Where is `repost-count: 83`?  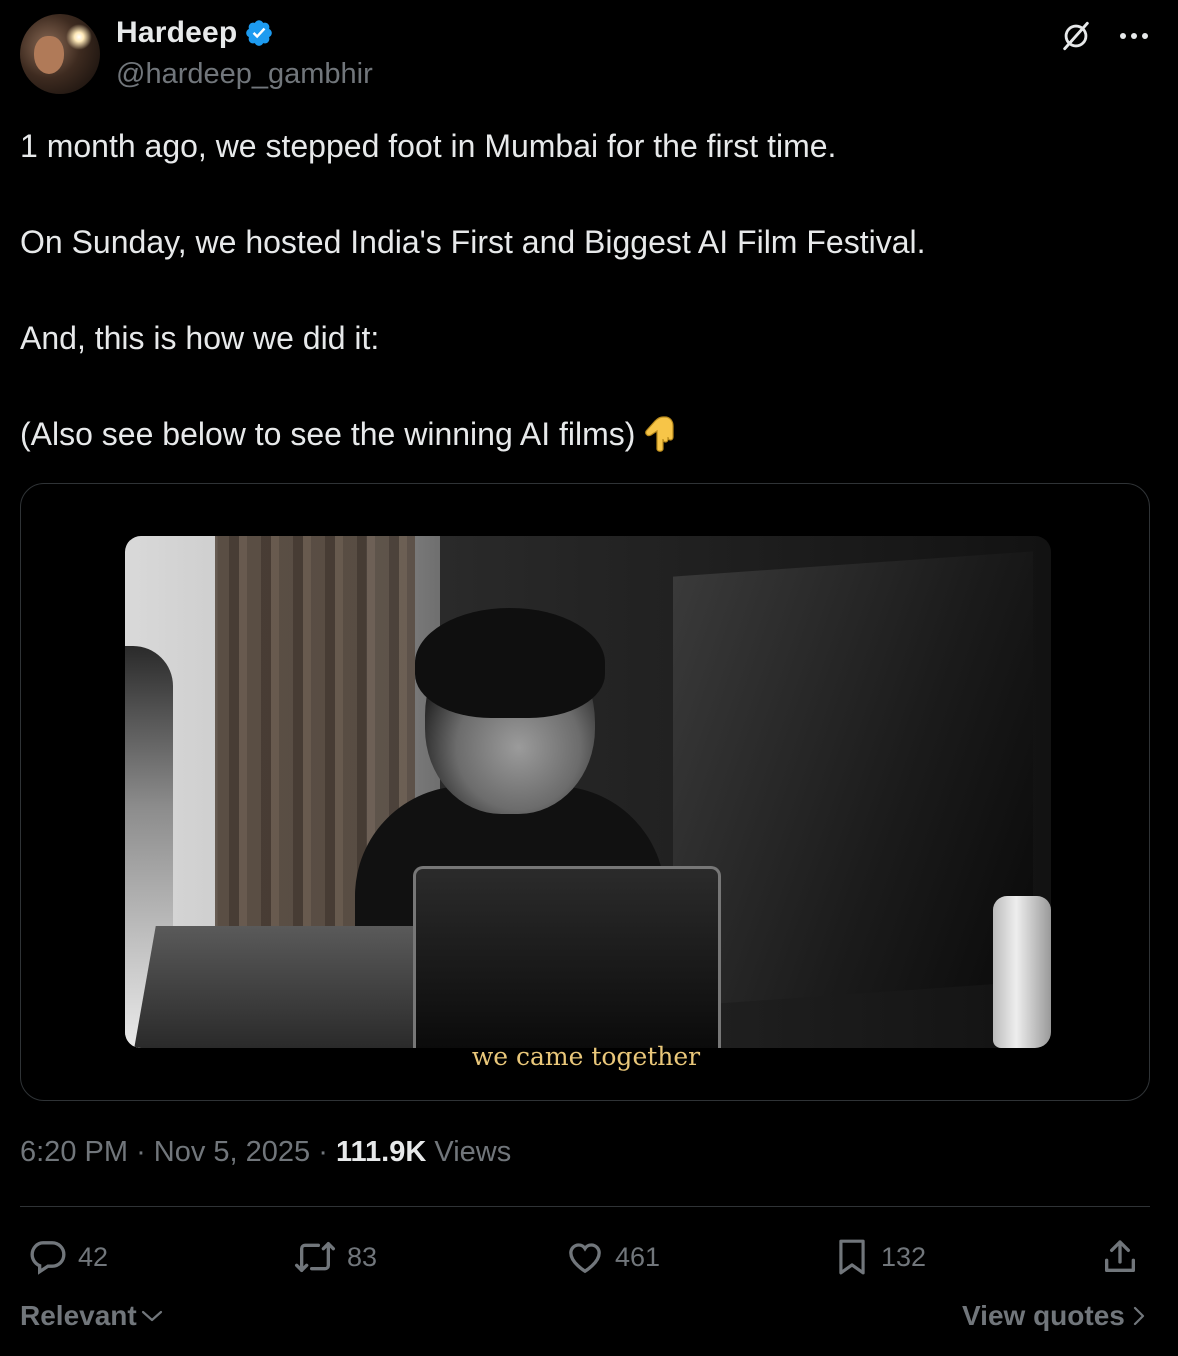
repost-count: 83 is located at coordinates (362, 1256).